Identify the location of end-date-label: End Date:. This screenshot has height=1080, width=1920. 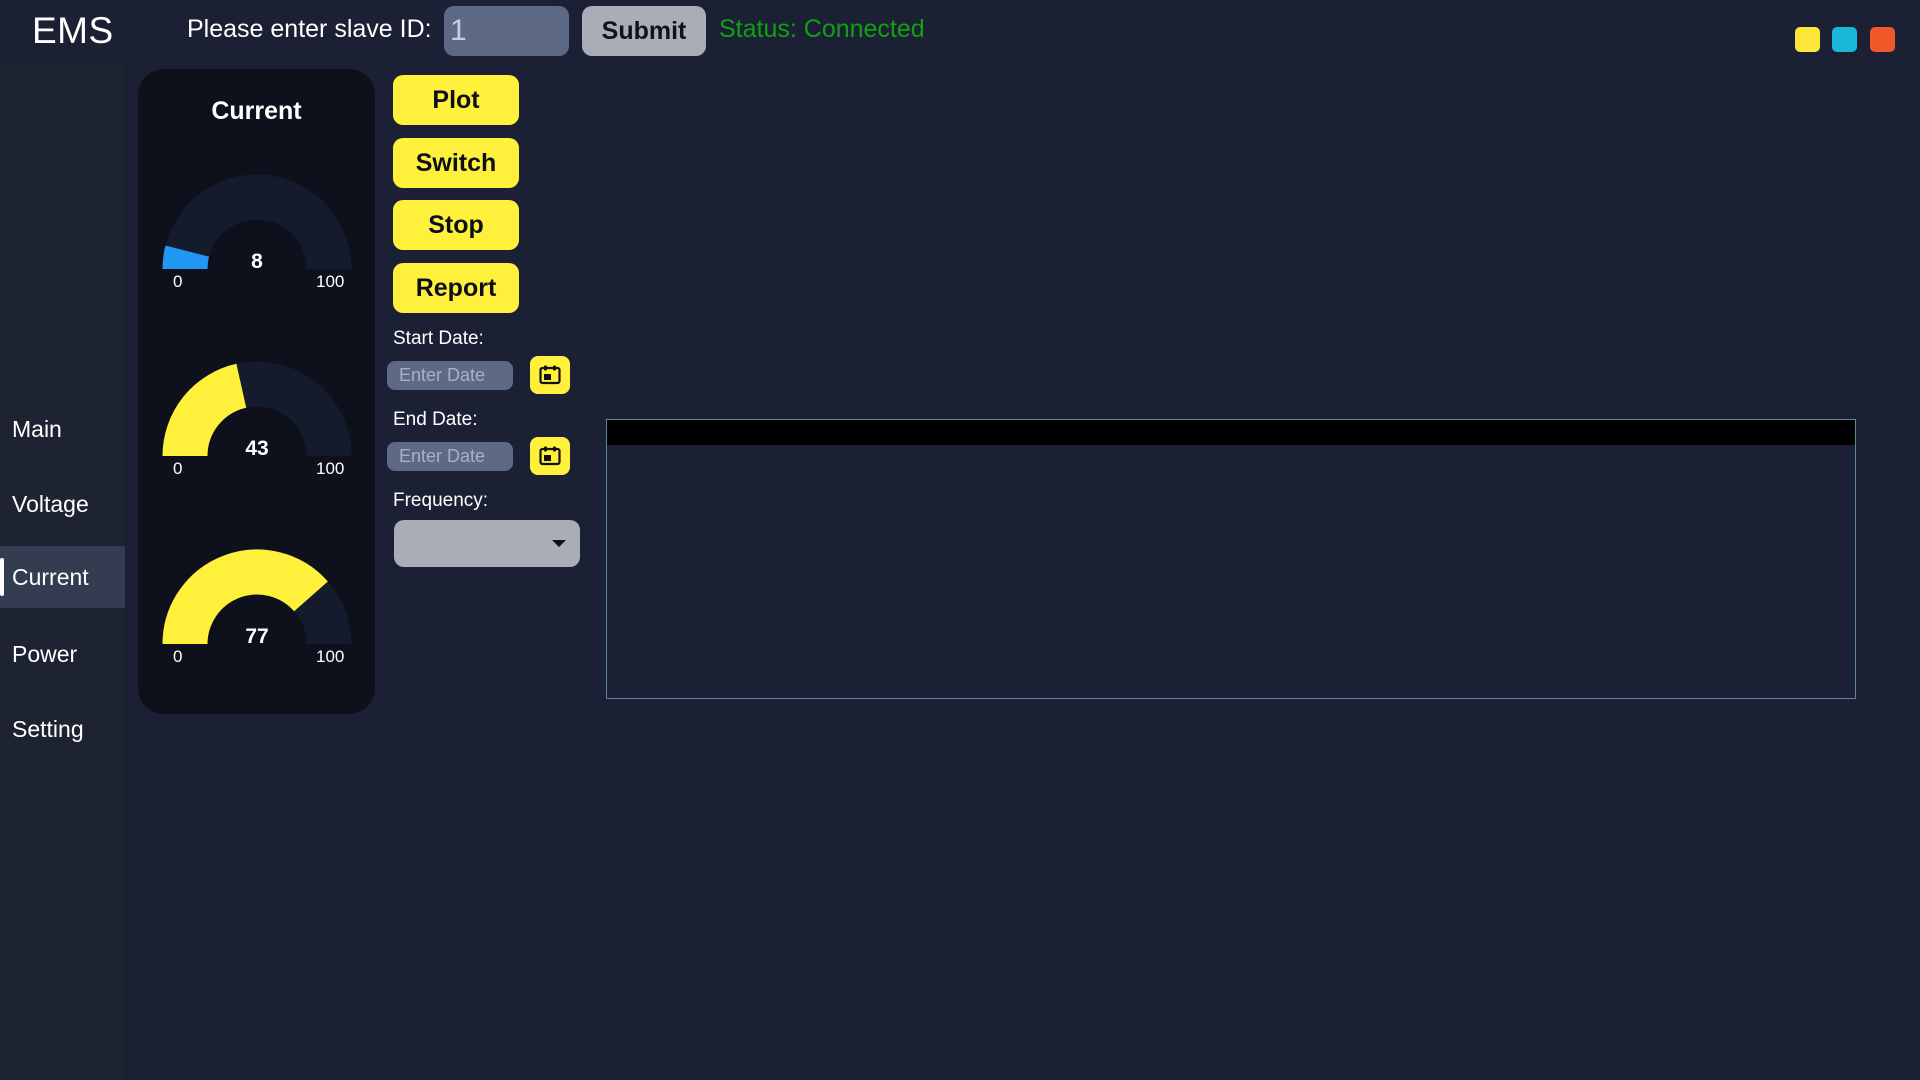
(435, 419).